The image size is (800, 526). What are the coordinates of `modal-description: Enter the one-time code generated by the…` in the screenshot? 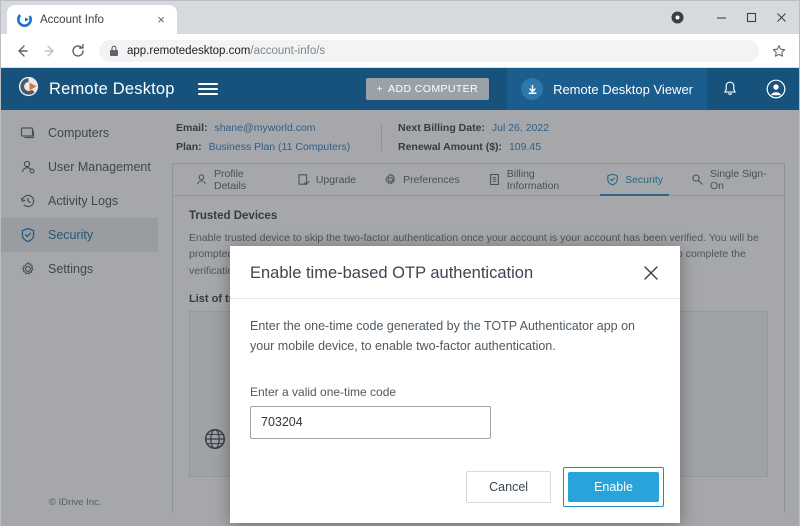 It's located at (442, 336).